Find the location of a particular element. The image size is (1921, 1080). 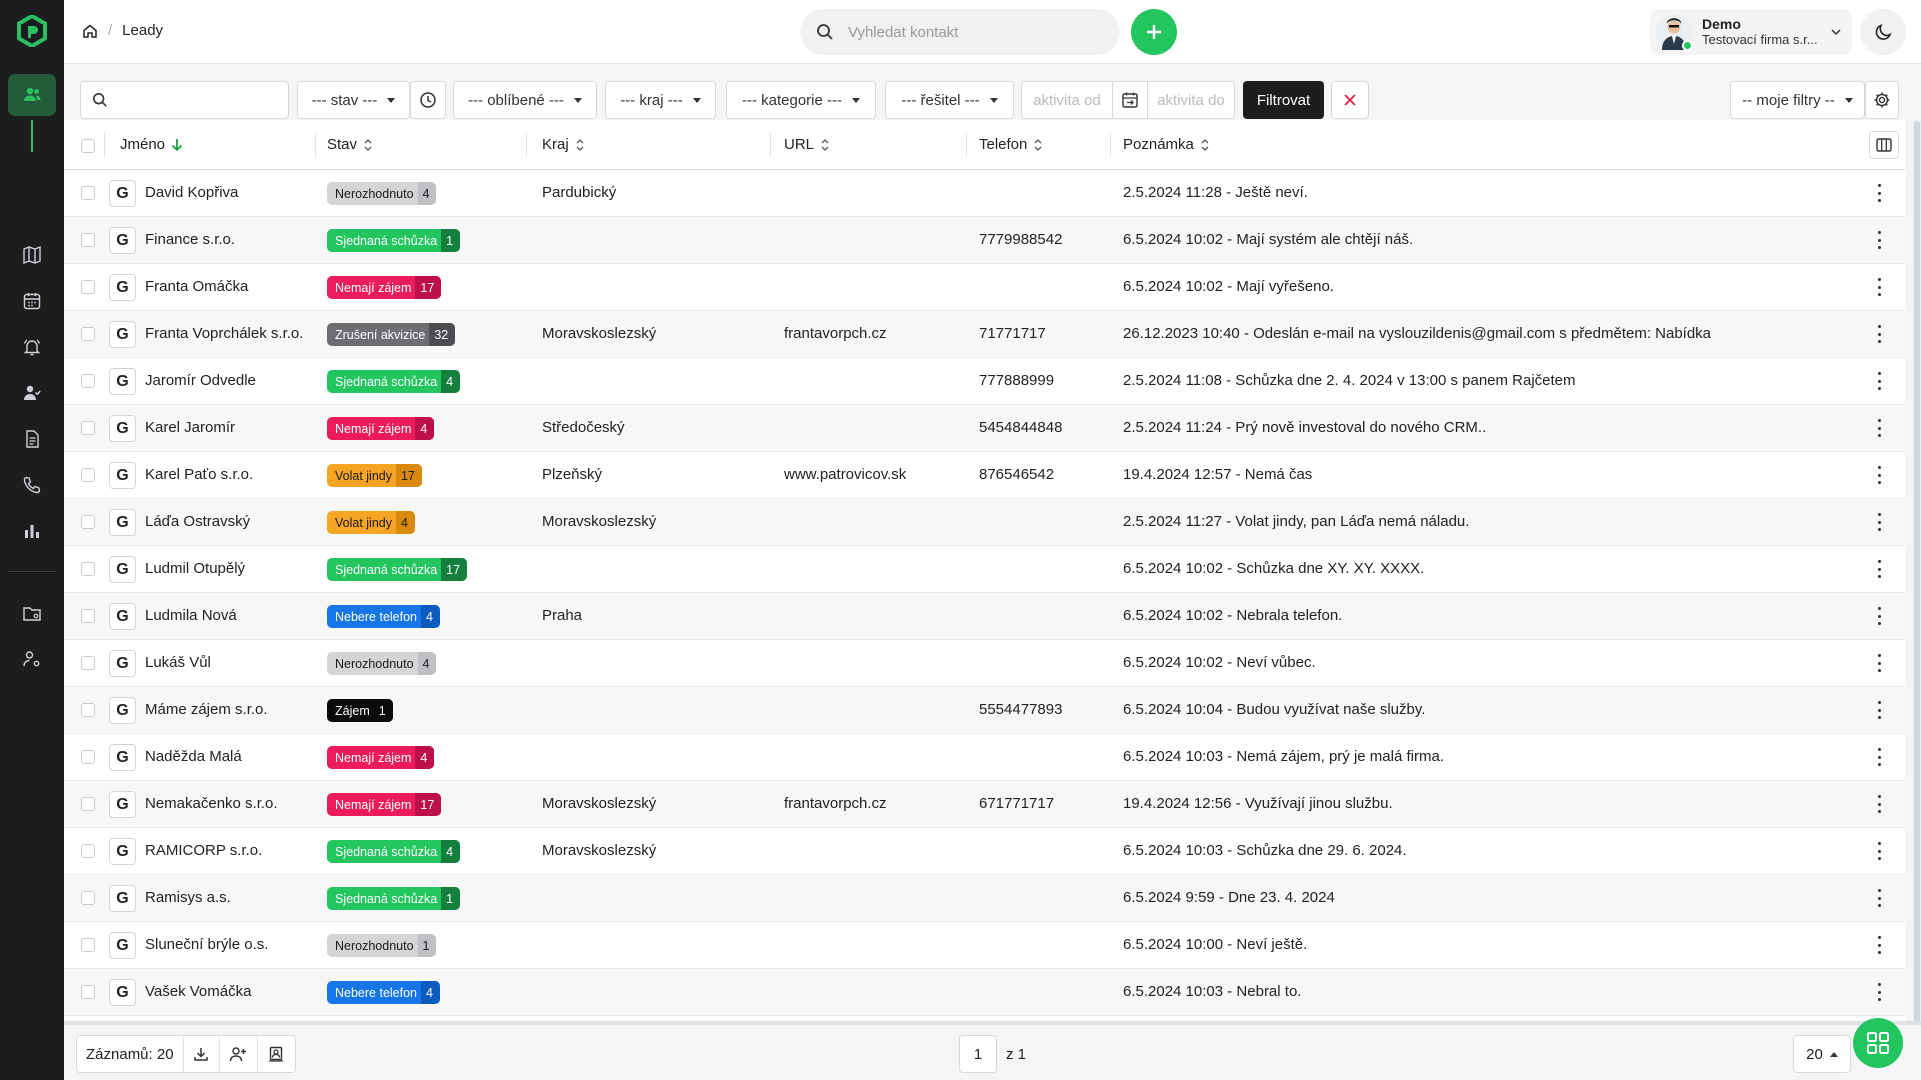

sidebar-item-user-settings is located at coordinates (32, 659).